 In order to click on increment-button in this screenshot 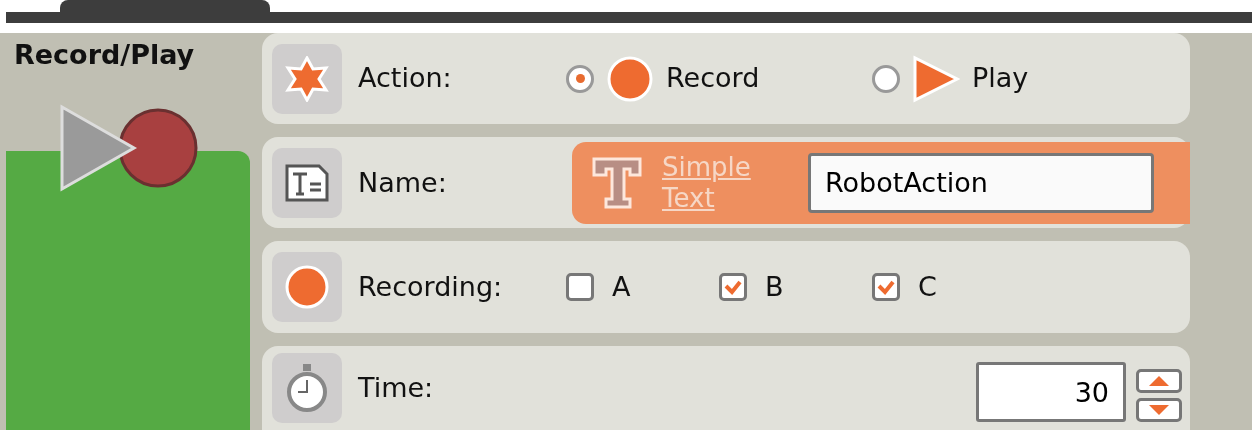, I will do `click(1159, 381)`.